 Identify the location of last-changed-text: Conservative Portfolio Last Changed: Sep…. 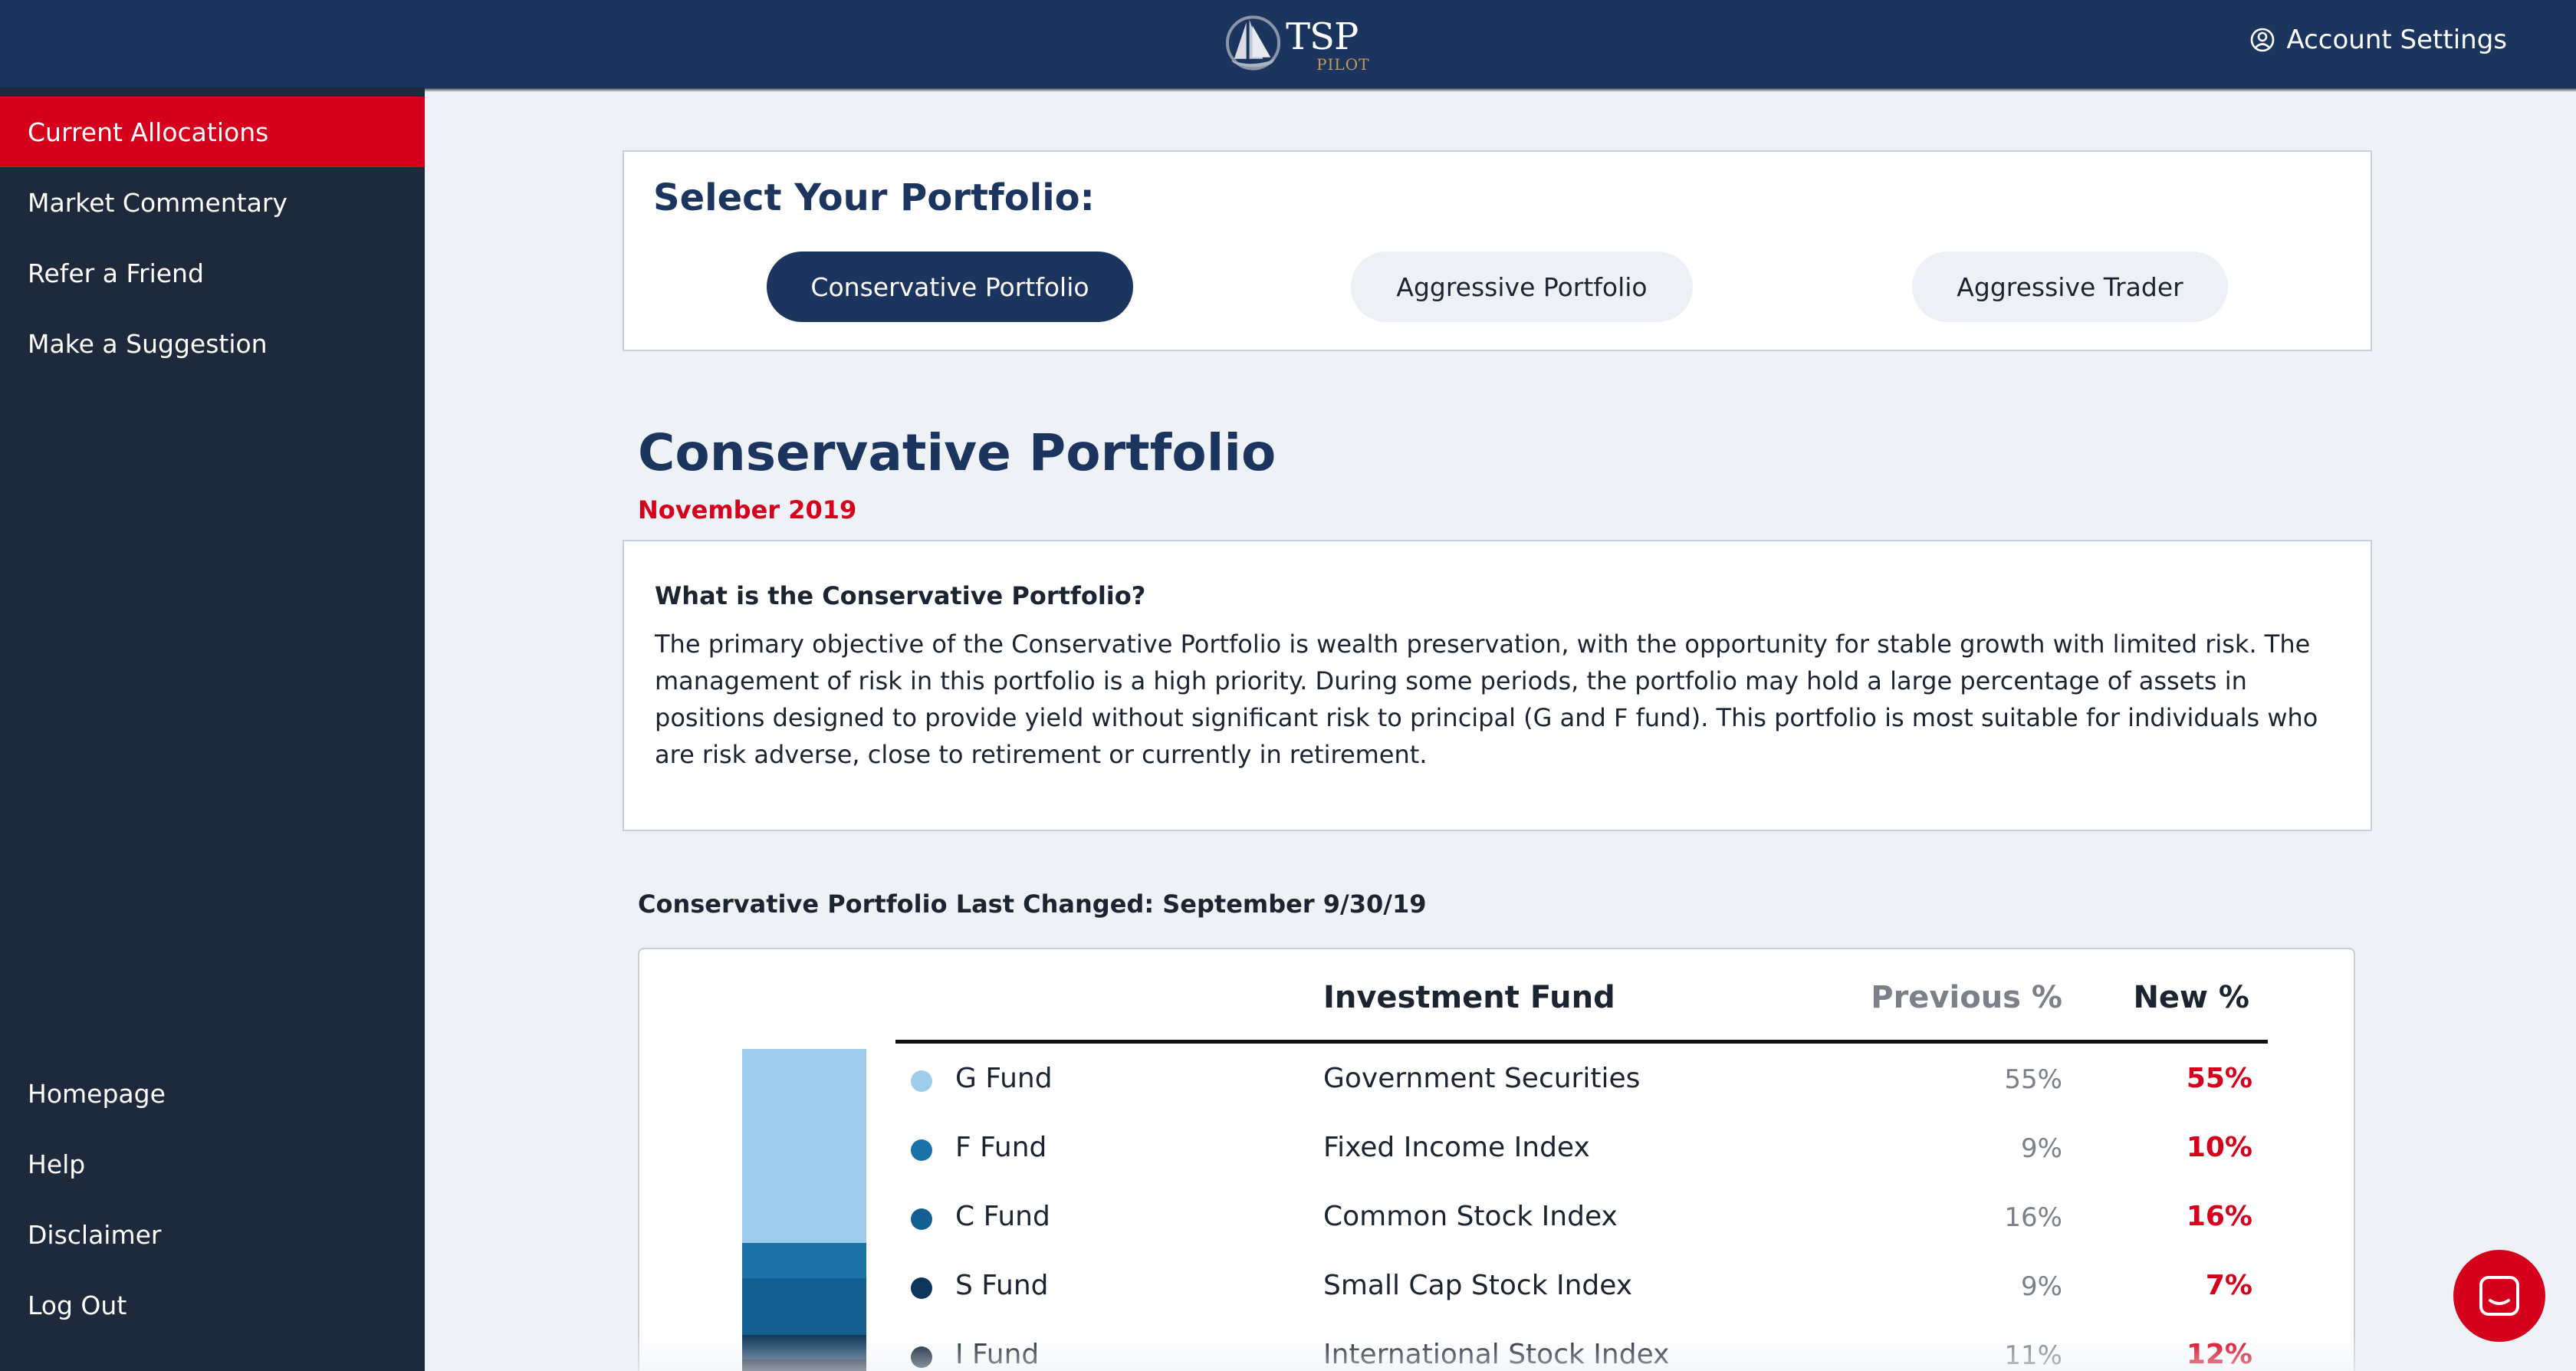
(1033, 904).